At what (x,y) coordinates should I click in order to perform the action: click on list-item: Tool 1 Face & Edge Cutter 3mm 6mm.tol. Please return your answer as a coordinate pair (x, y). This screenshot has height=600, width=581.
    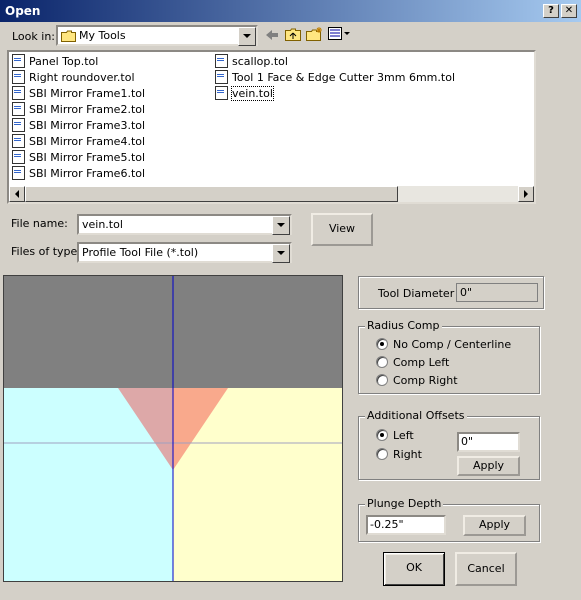
    Looking at the image, I should click on (335, 77).